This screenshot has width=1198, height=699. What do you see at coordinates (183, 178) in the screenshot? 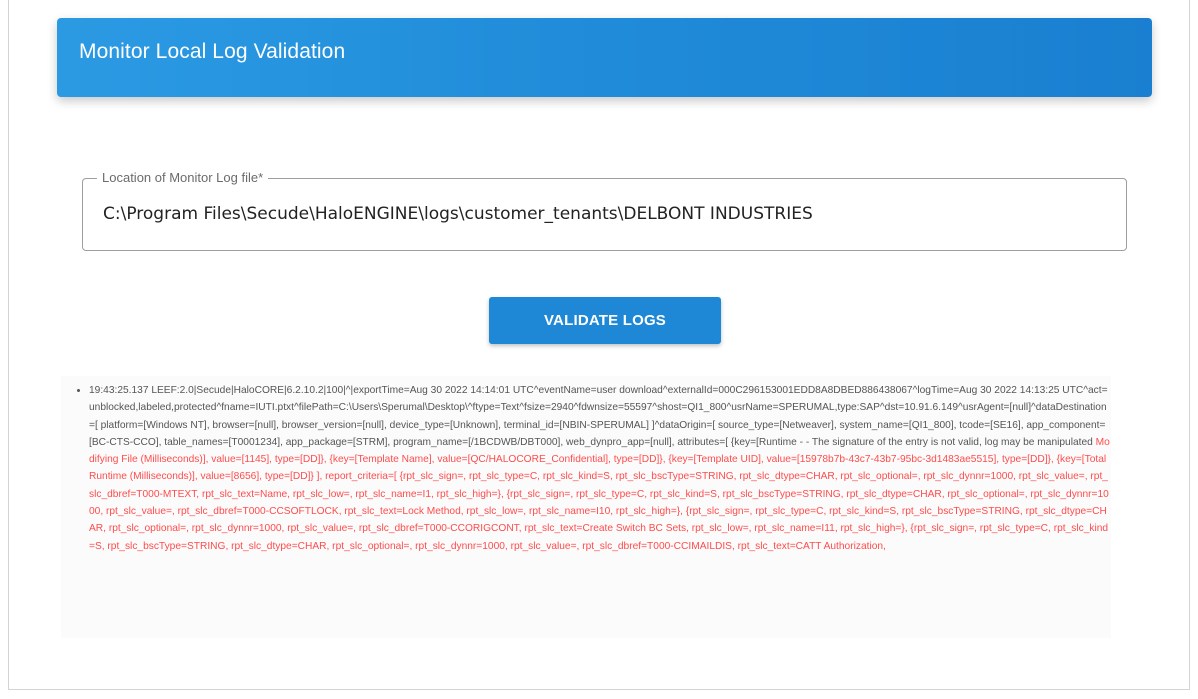
I see `log-file-location-label: Location of Monitor Log file*` at bounding box center [183, 178].